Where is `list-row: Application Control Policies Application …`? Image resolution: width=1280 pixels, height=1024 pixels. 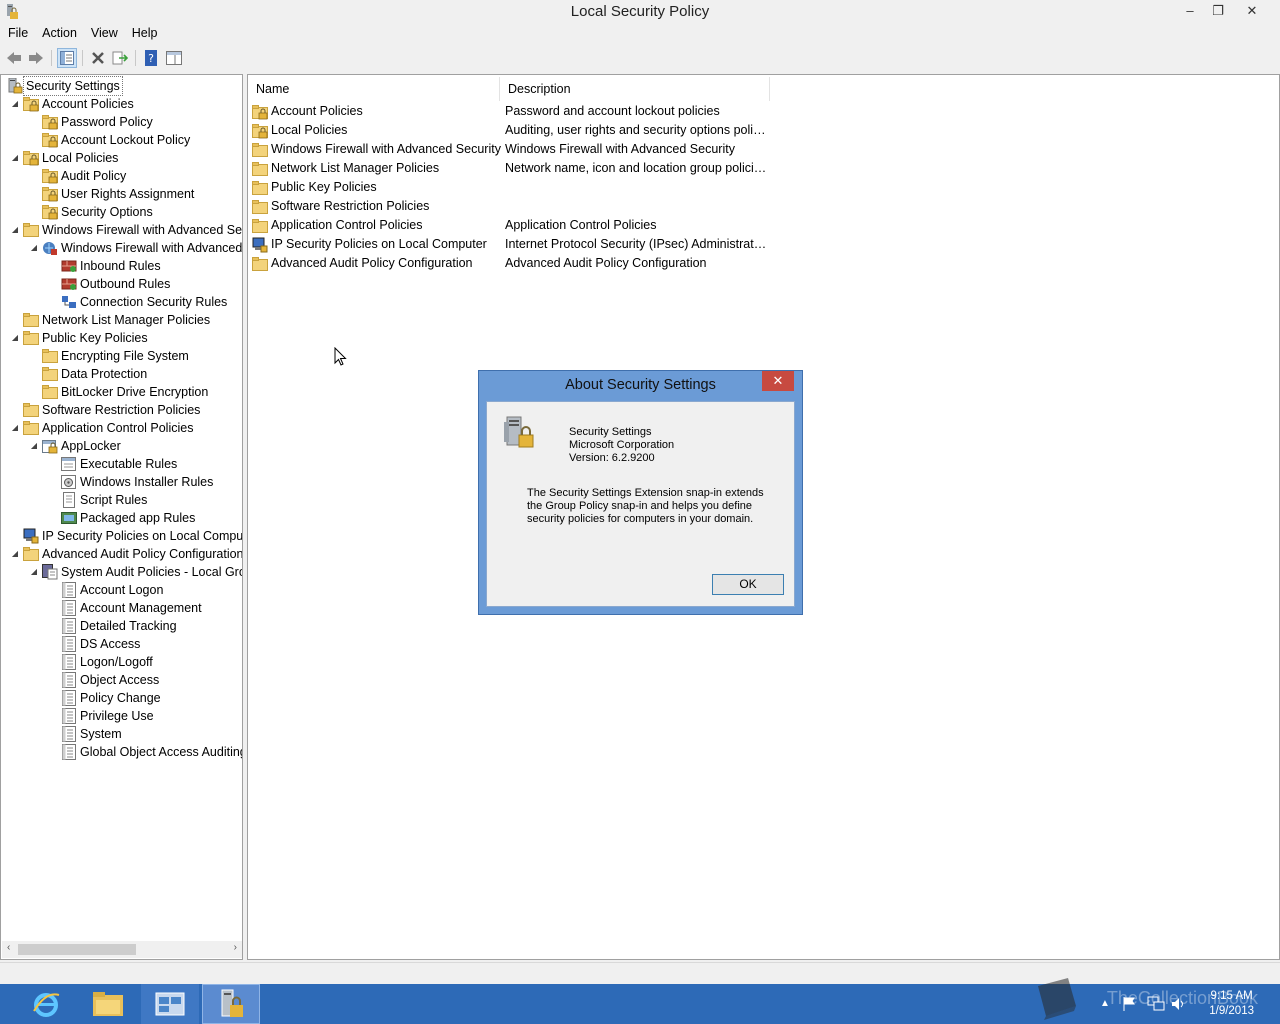
list-row: Application Control Policies Application … is located at coordinates (632, 225).